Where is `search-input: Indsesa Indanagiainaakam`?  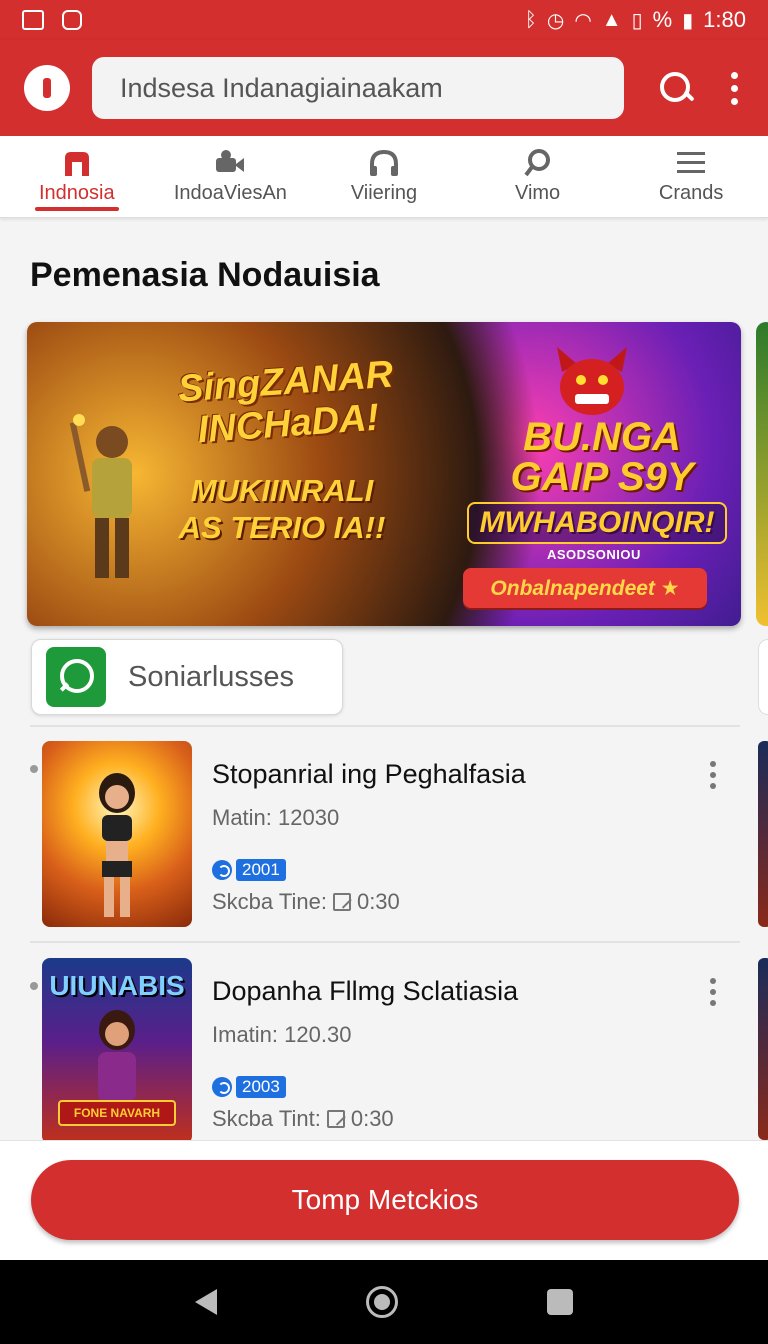 search-input: Indsesa Indanagiainaakam is located at coordinates (358, 88).